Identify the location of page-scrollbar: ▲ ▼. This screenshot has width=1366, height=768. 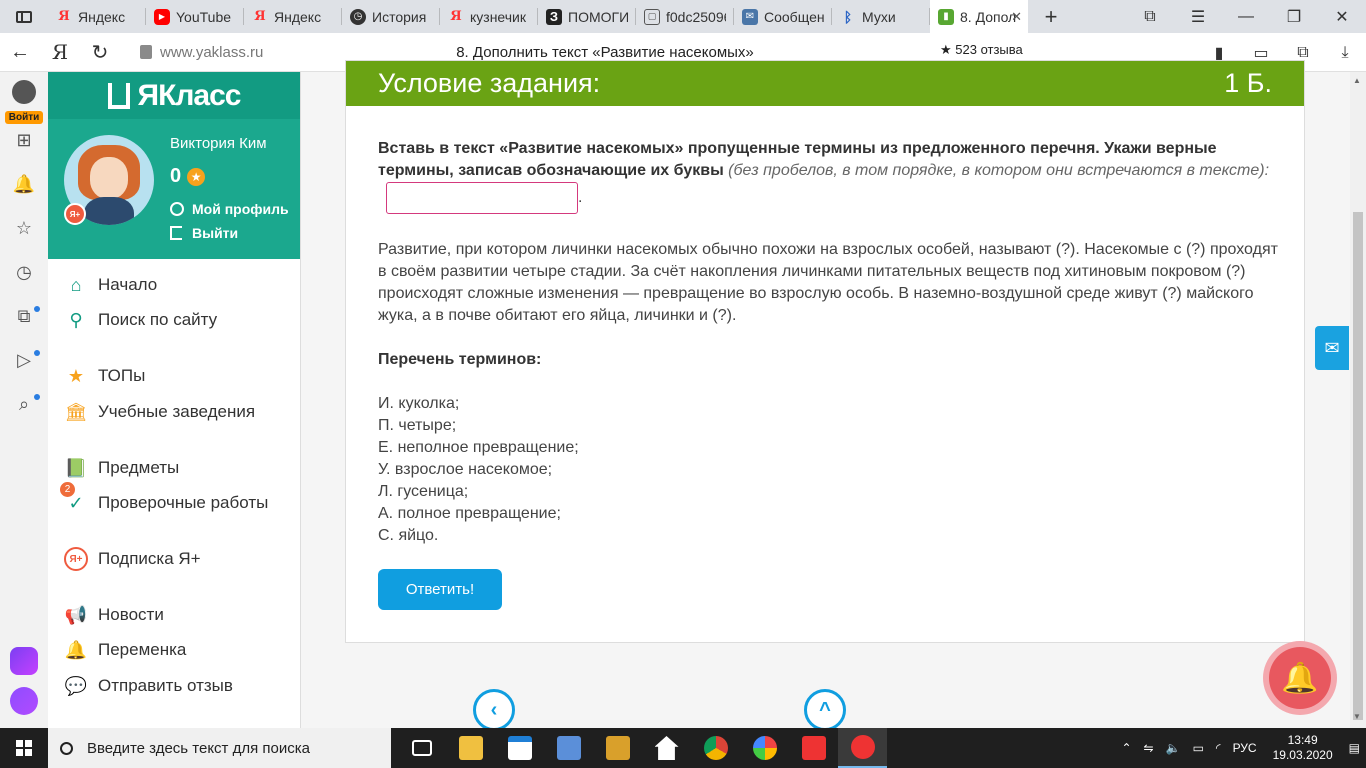
(1358, 400).